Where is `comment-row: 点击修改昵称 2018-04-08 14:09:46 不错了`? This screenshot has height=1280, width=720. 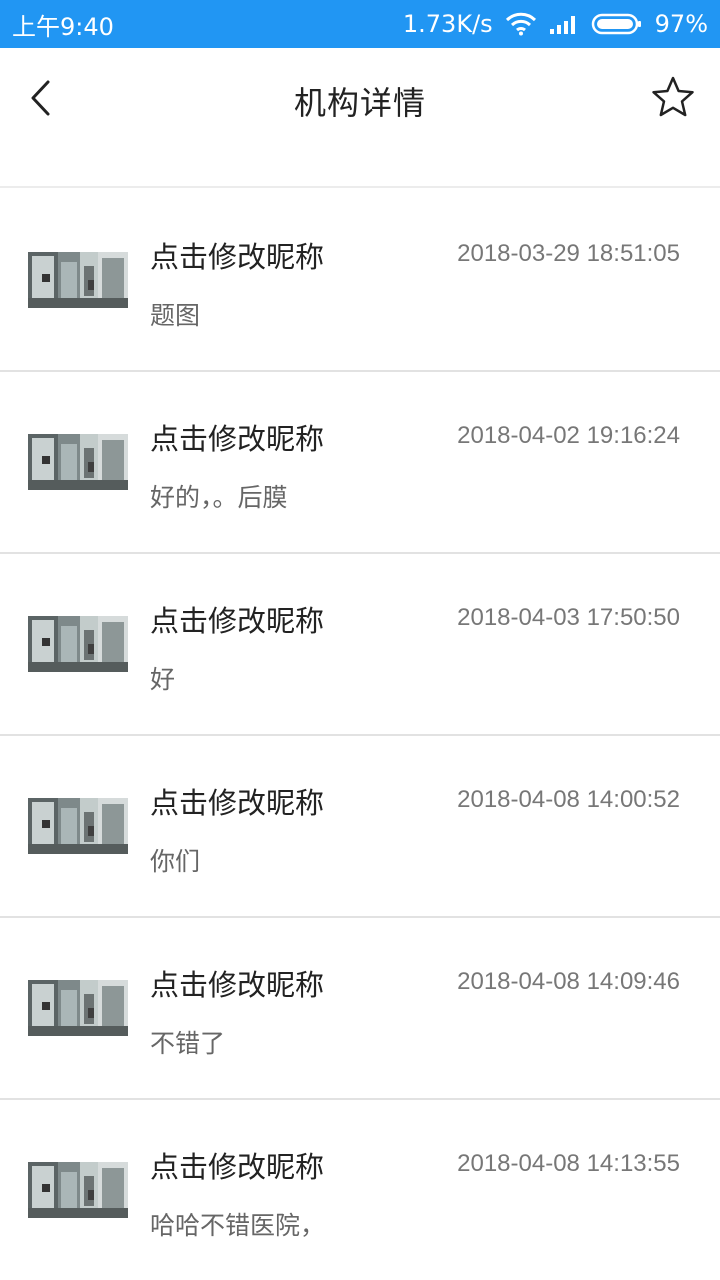
comment-row: 点击修改昵称 2018-04-08 14:09:46 不错了 is located at coordinates (360, 1009).